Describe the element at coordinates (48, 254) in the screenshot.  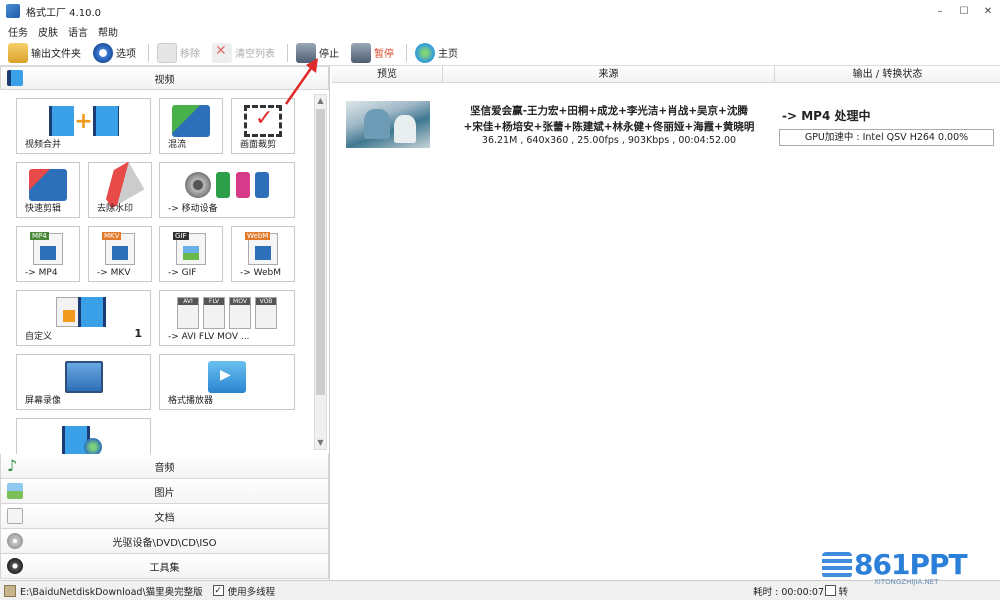
I see `tile-to-mp4: MP4 -> MP4` at that location.